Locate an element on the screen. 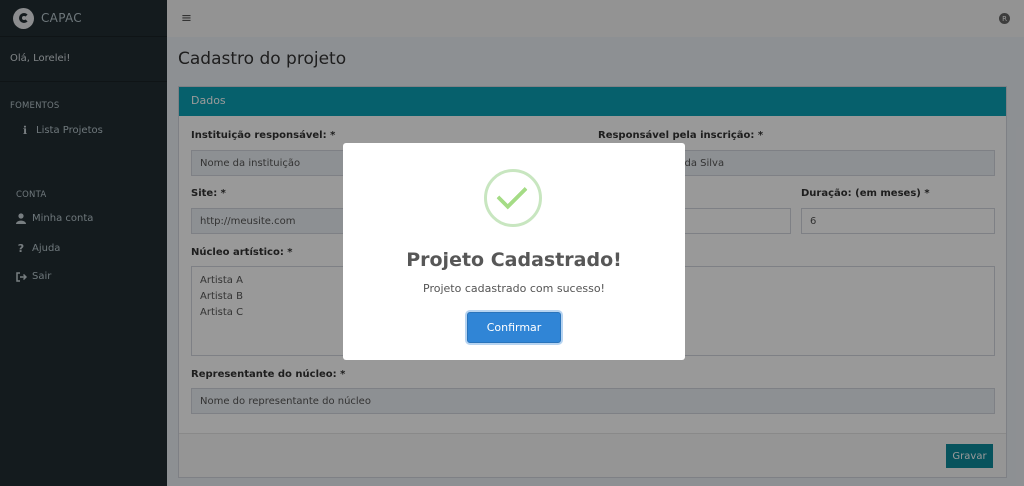  confirm-button: Confirmar is located at coordinates (514, 327).